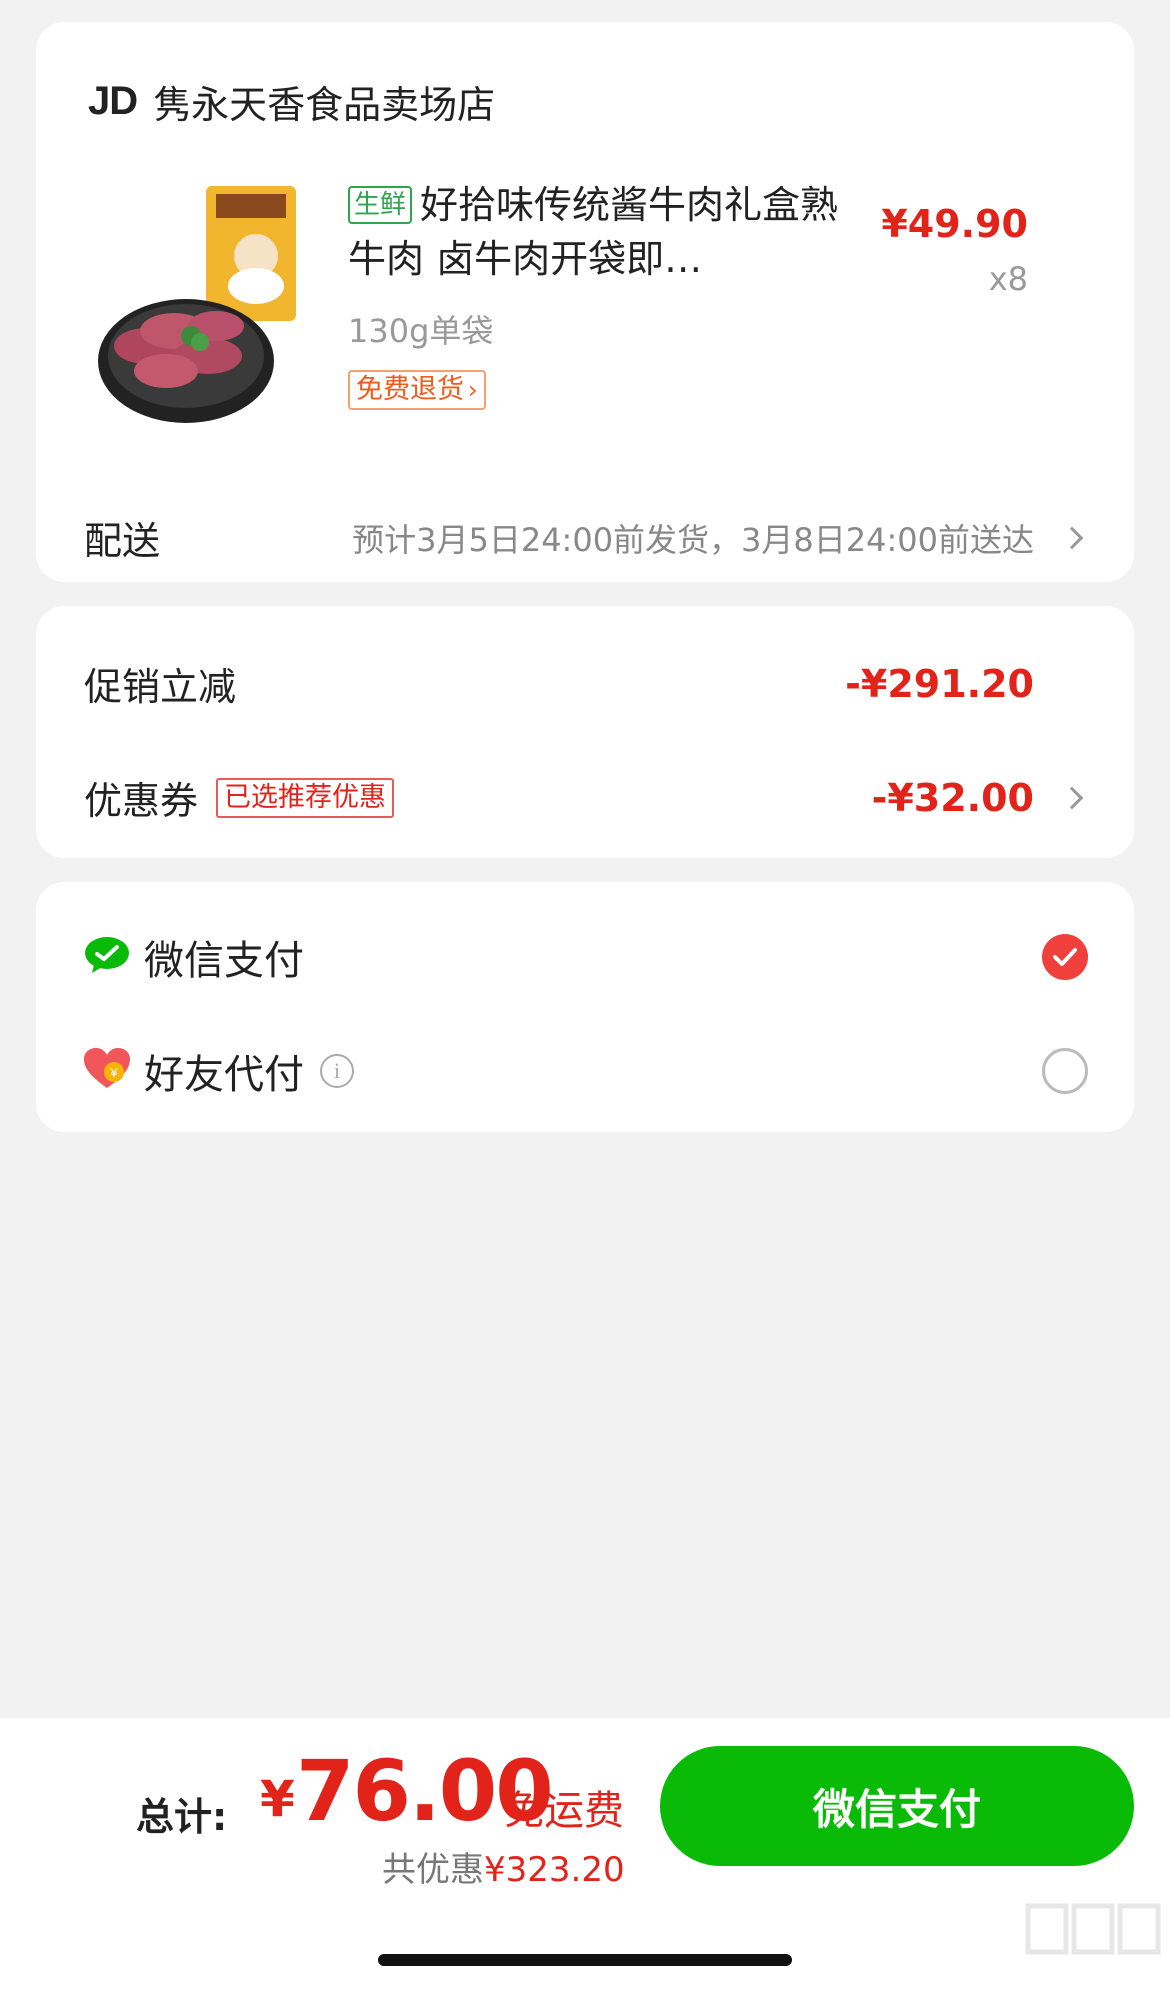 This screenshot has height=1996, width=1170. Describe the element at coordinates (1094, 1941) in the screenshot. I see `watermark-logo` at that location.